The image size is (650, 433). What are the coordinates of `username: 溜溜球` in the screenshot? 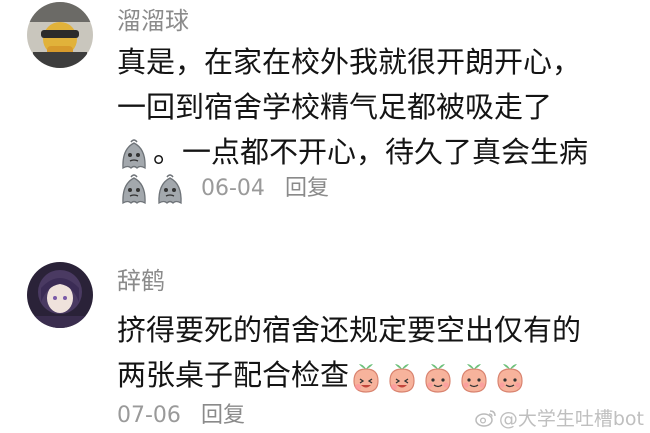 It's located at (153, 21).